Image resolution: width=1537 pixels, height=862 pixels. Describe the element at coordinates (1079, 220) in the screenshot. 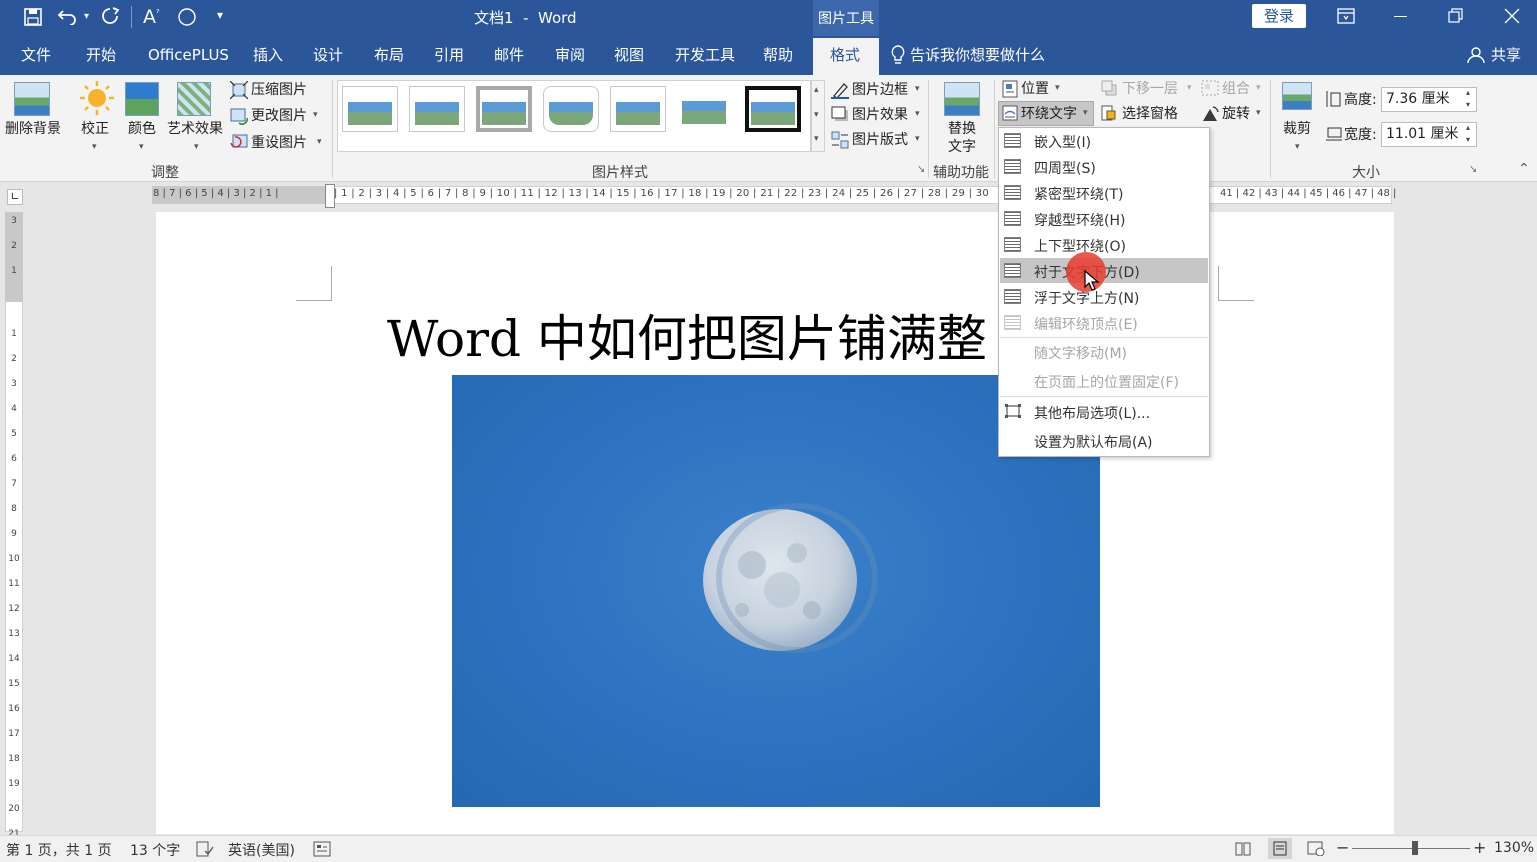

I see `menu-item-through: 穿越型环绕(H)` at that location.